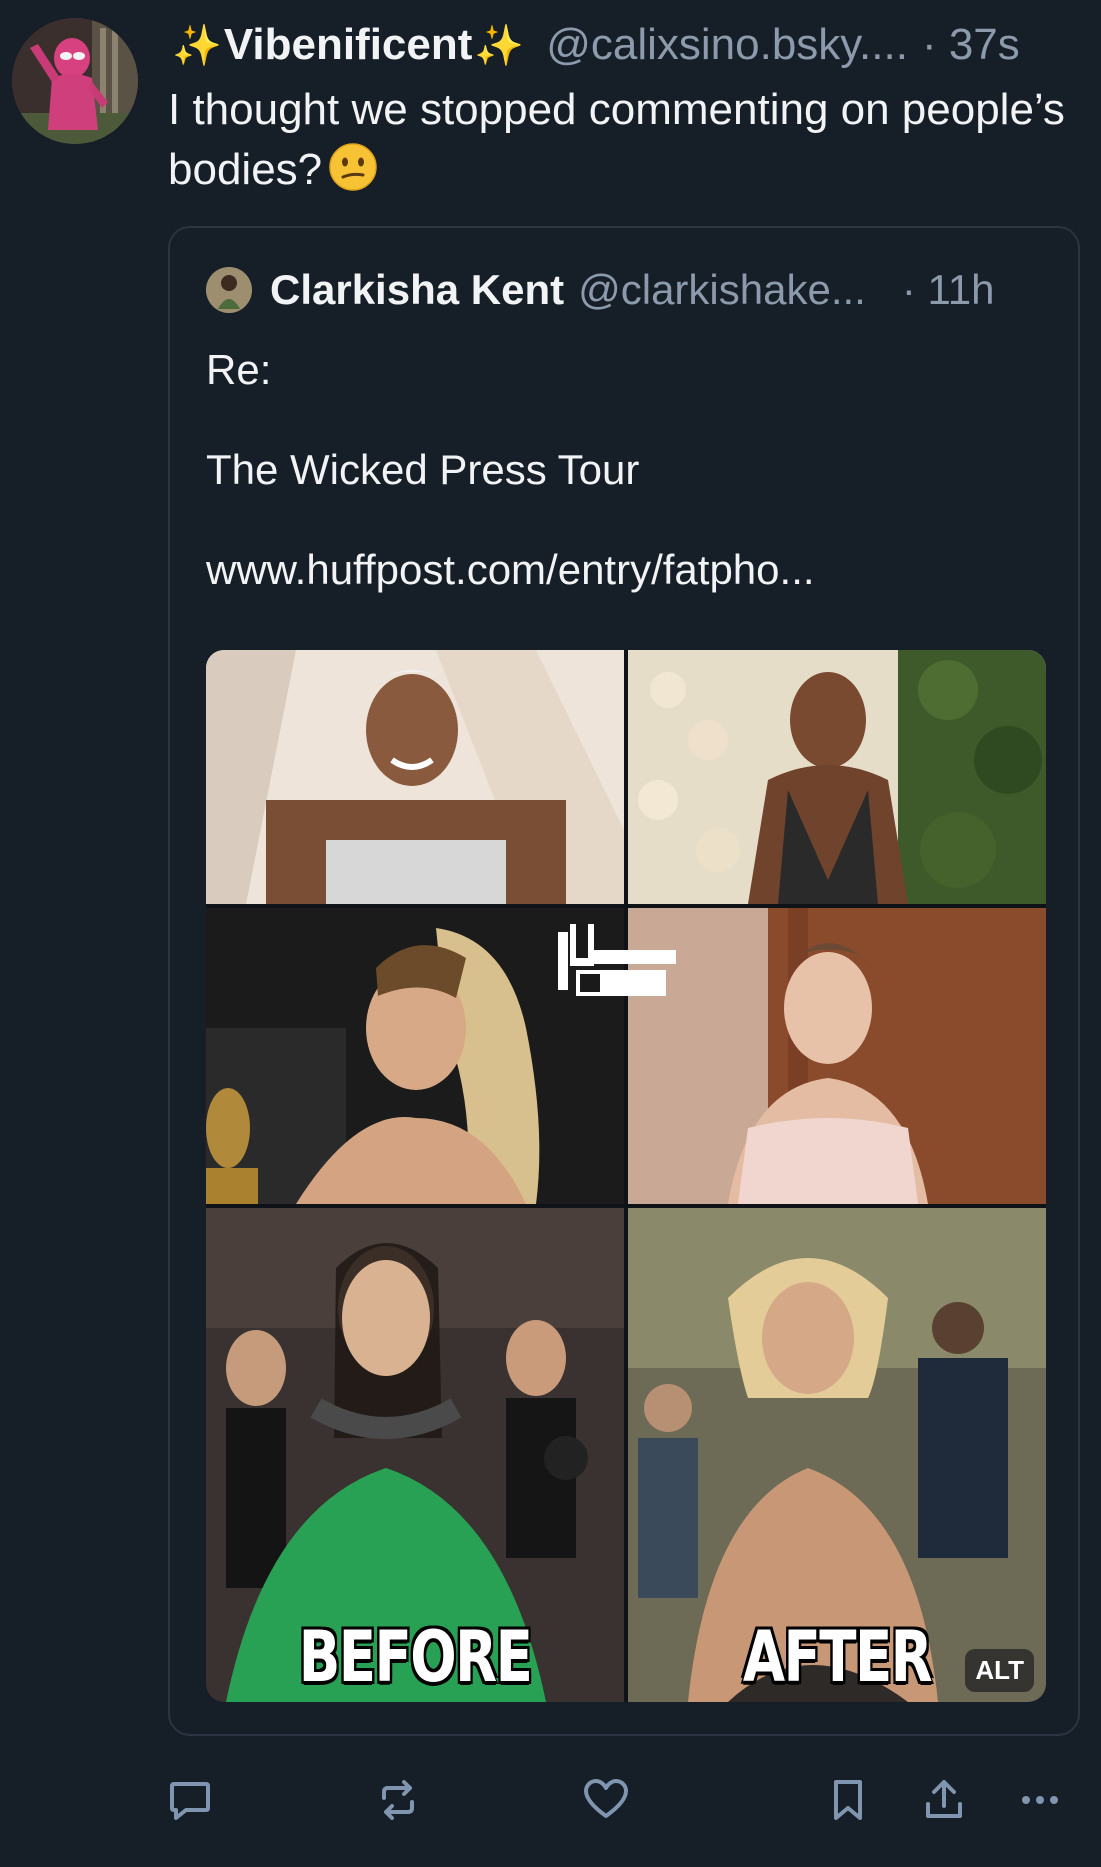  I want to click on share-icon, so click(944, 1799).